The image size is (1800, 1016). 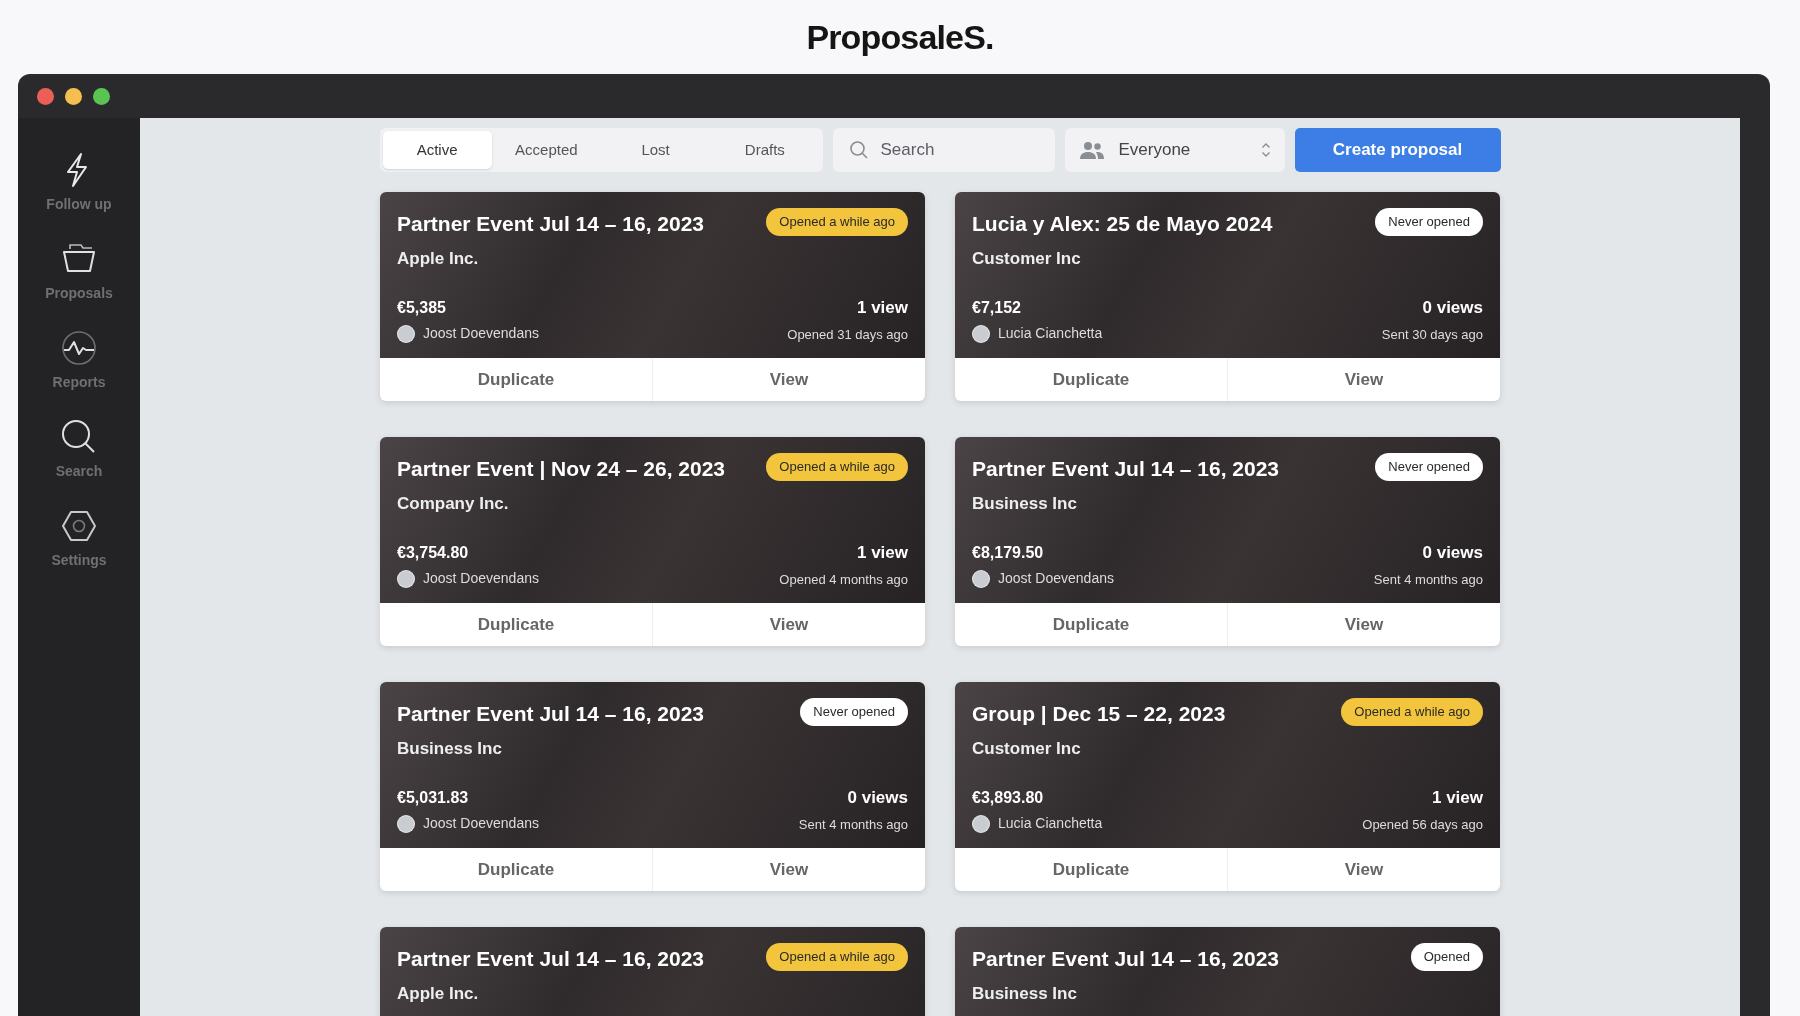 I want to click on sidebar-item: Proposals, so click(x=79, y=271).